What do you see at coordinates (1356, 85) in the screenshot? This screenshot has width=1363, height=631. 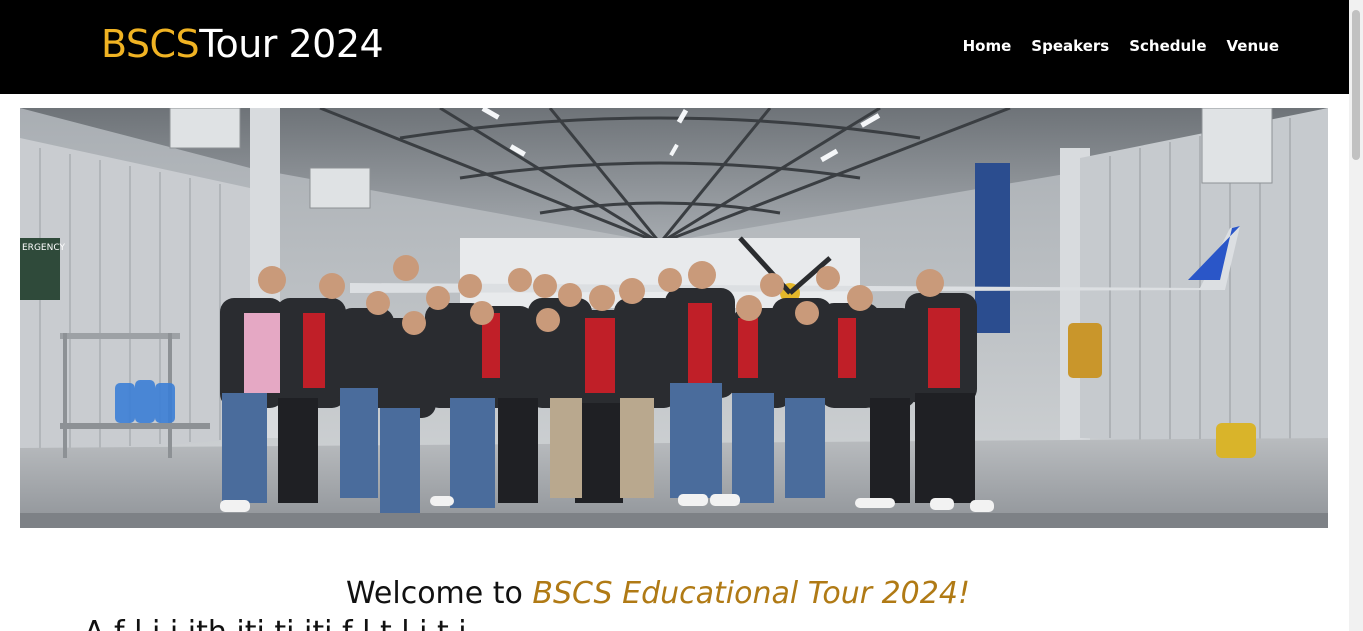 I see `scrollbar-thumb` at bounding box center [1356, 85].